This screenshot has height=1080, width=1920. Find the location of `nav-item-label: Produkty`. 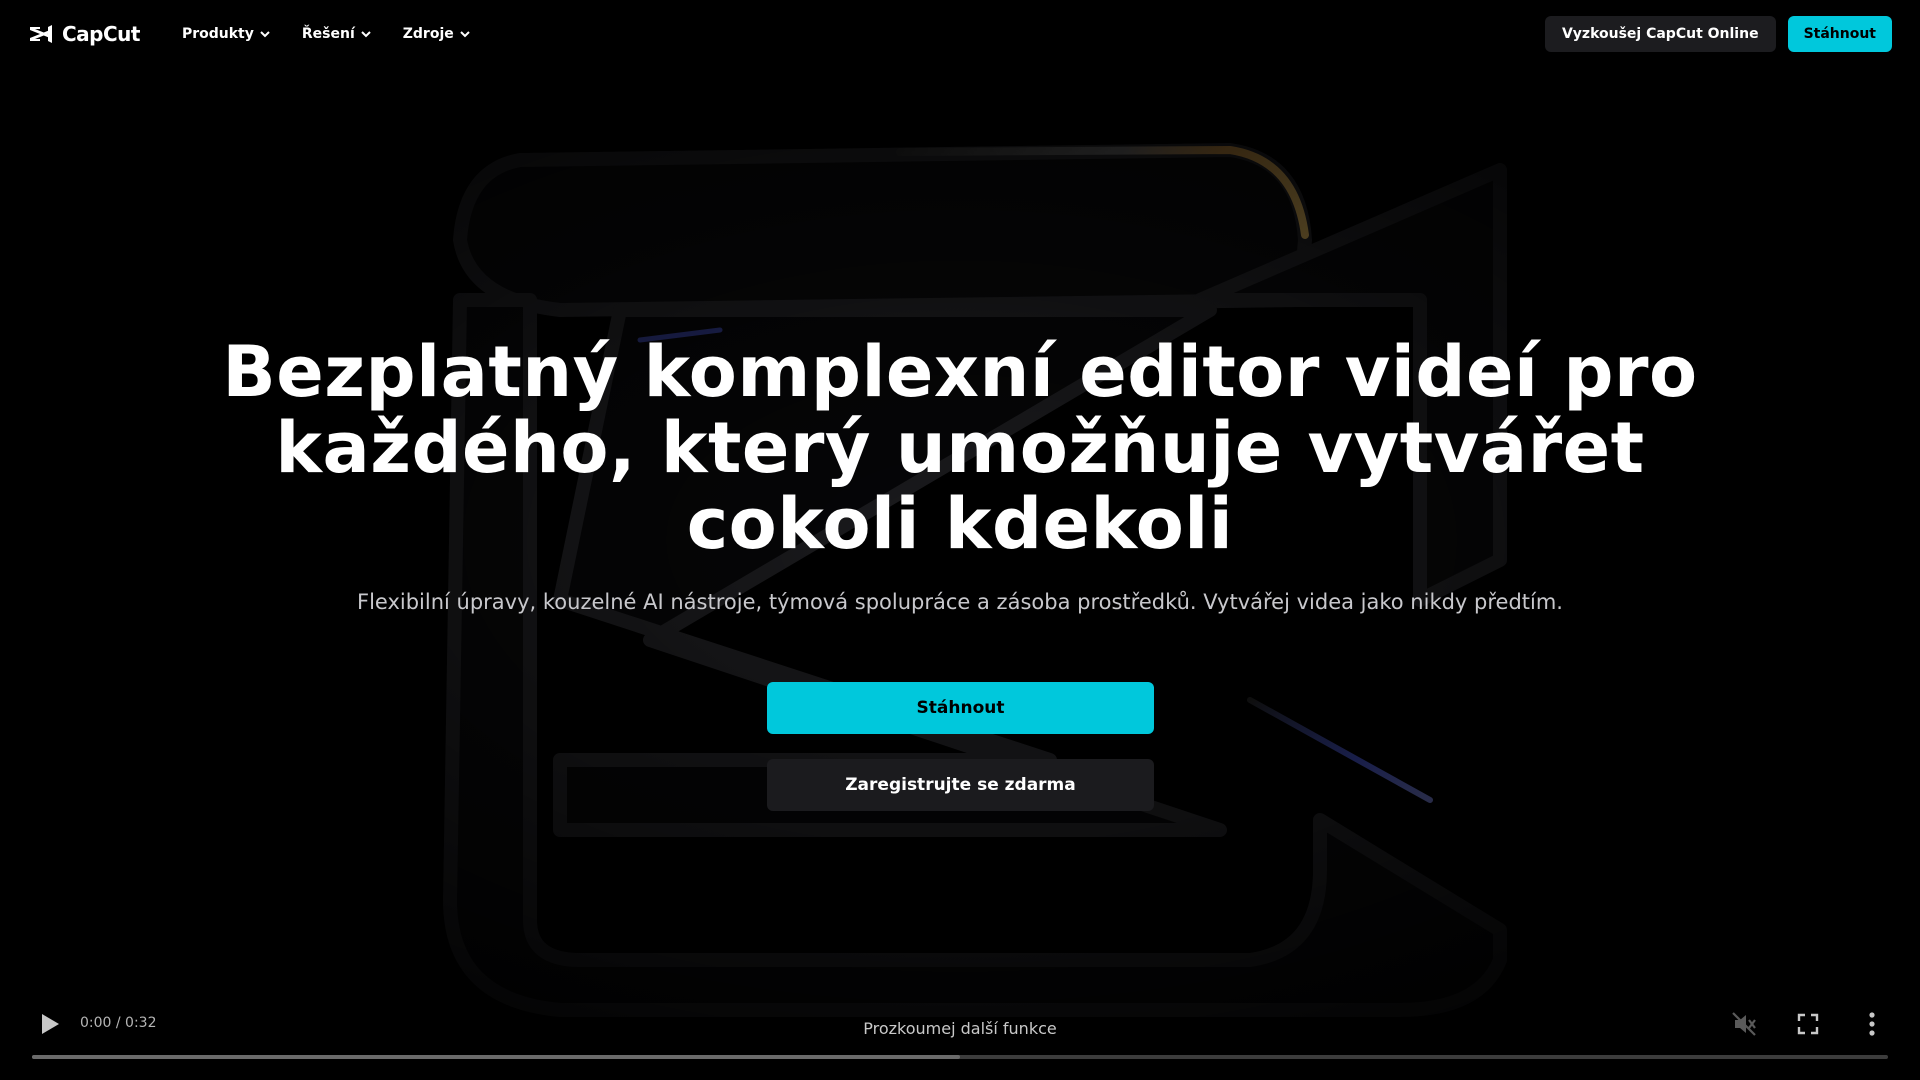

nav-item-label: Produkty is located at coordinates (217, 34).